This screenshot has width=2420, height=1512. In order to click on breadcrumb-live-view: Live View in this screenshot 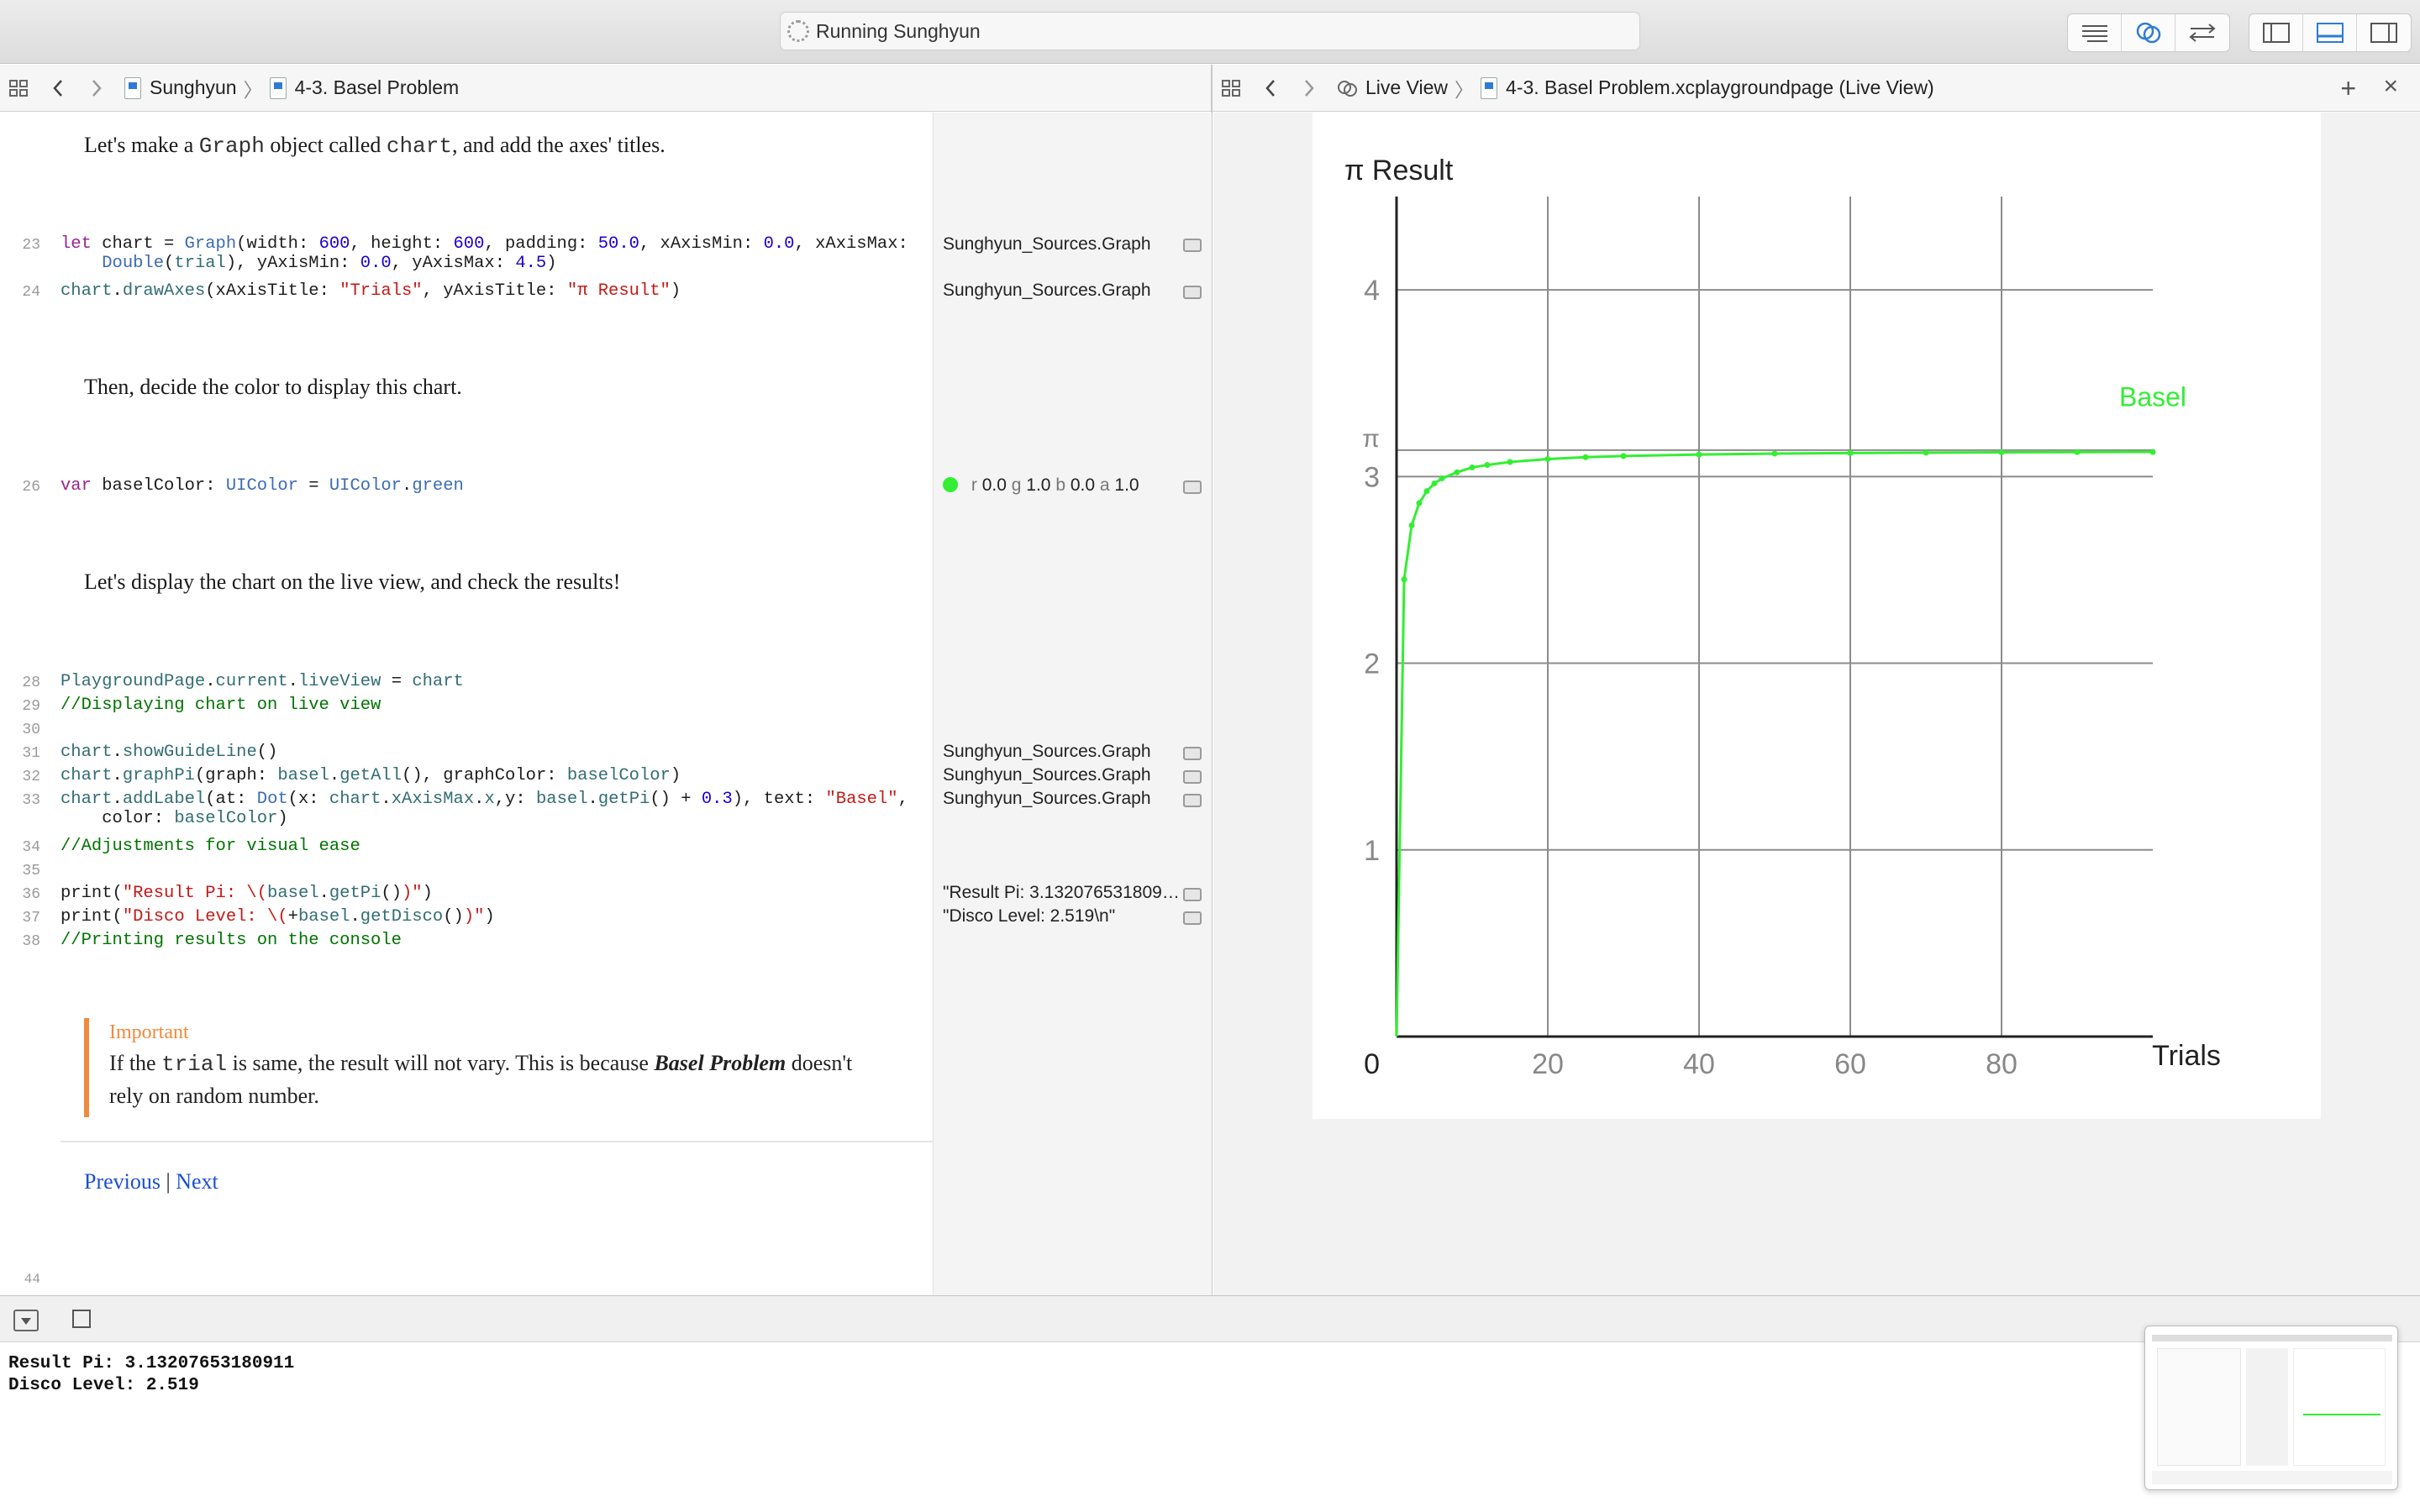, I will do `click(1392, 87)`.